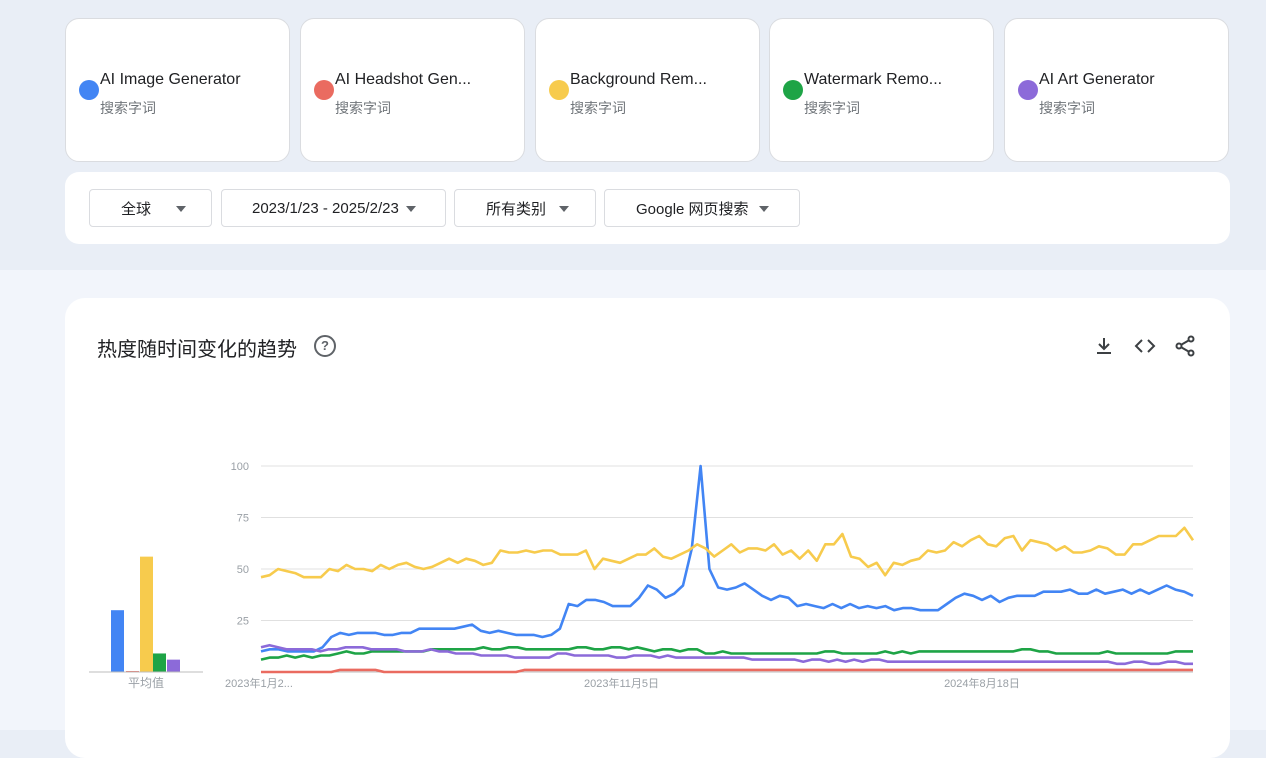 This screenshot has width=1266, height=758. I want to click on region-filter: 全球, so click(150, 208).